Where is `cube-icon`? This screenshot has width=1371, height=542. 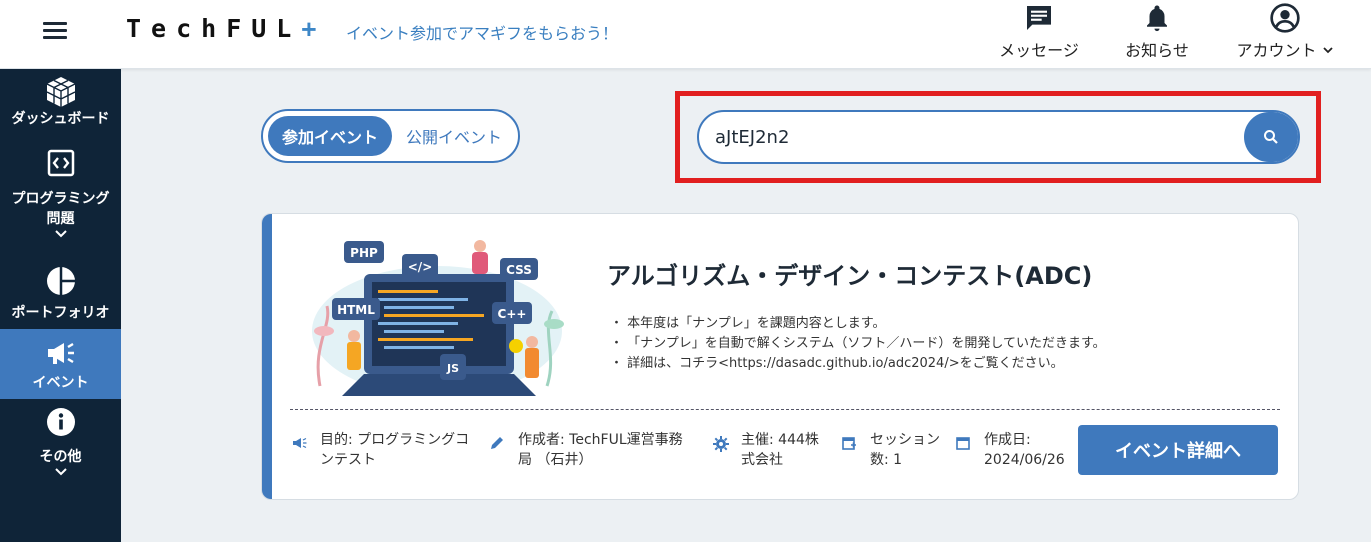 cube-icon is located at coordinates (61, 92).